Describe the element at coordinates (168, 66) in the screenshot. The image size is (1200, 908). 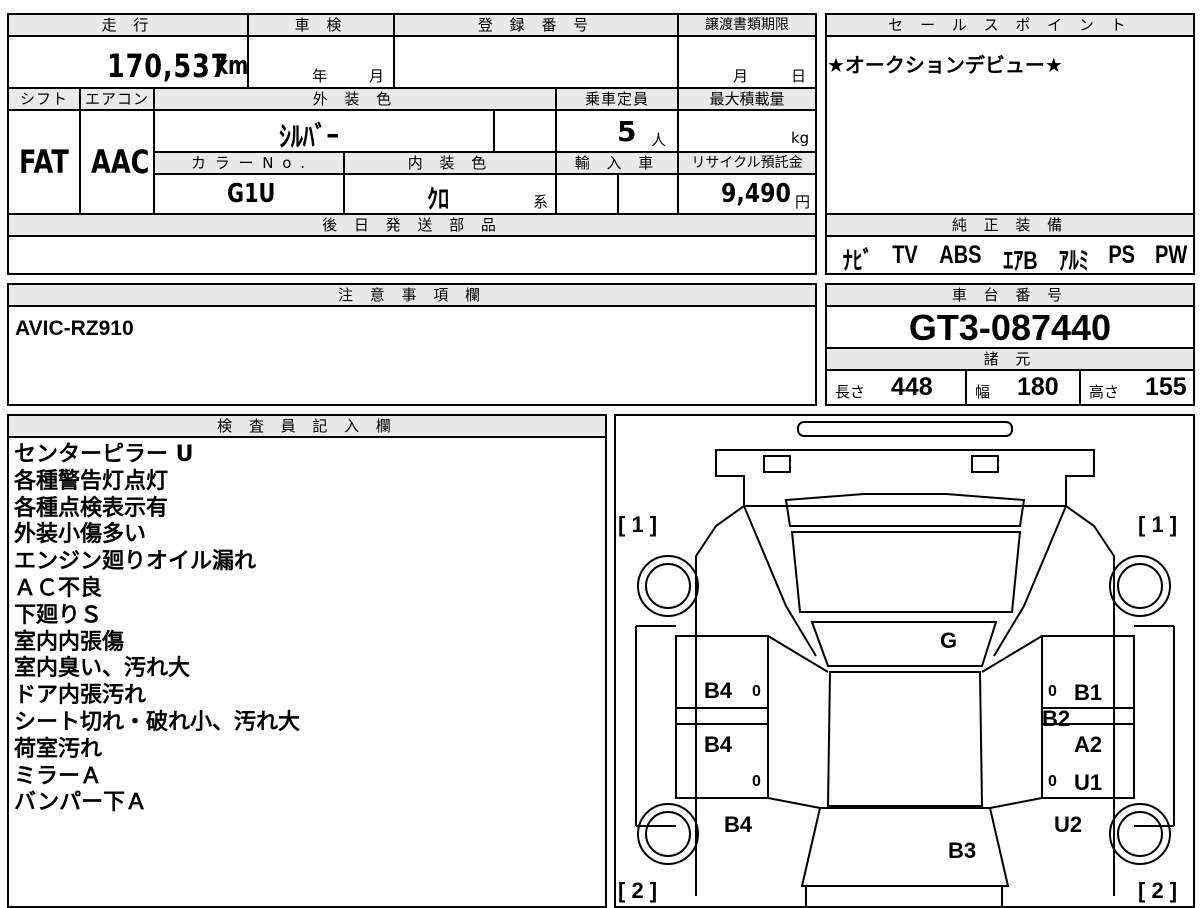
I see `mileage-value: 170,537` at that location.